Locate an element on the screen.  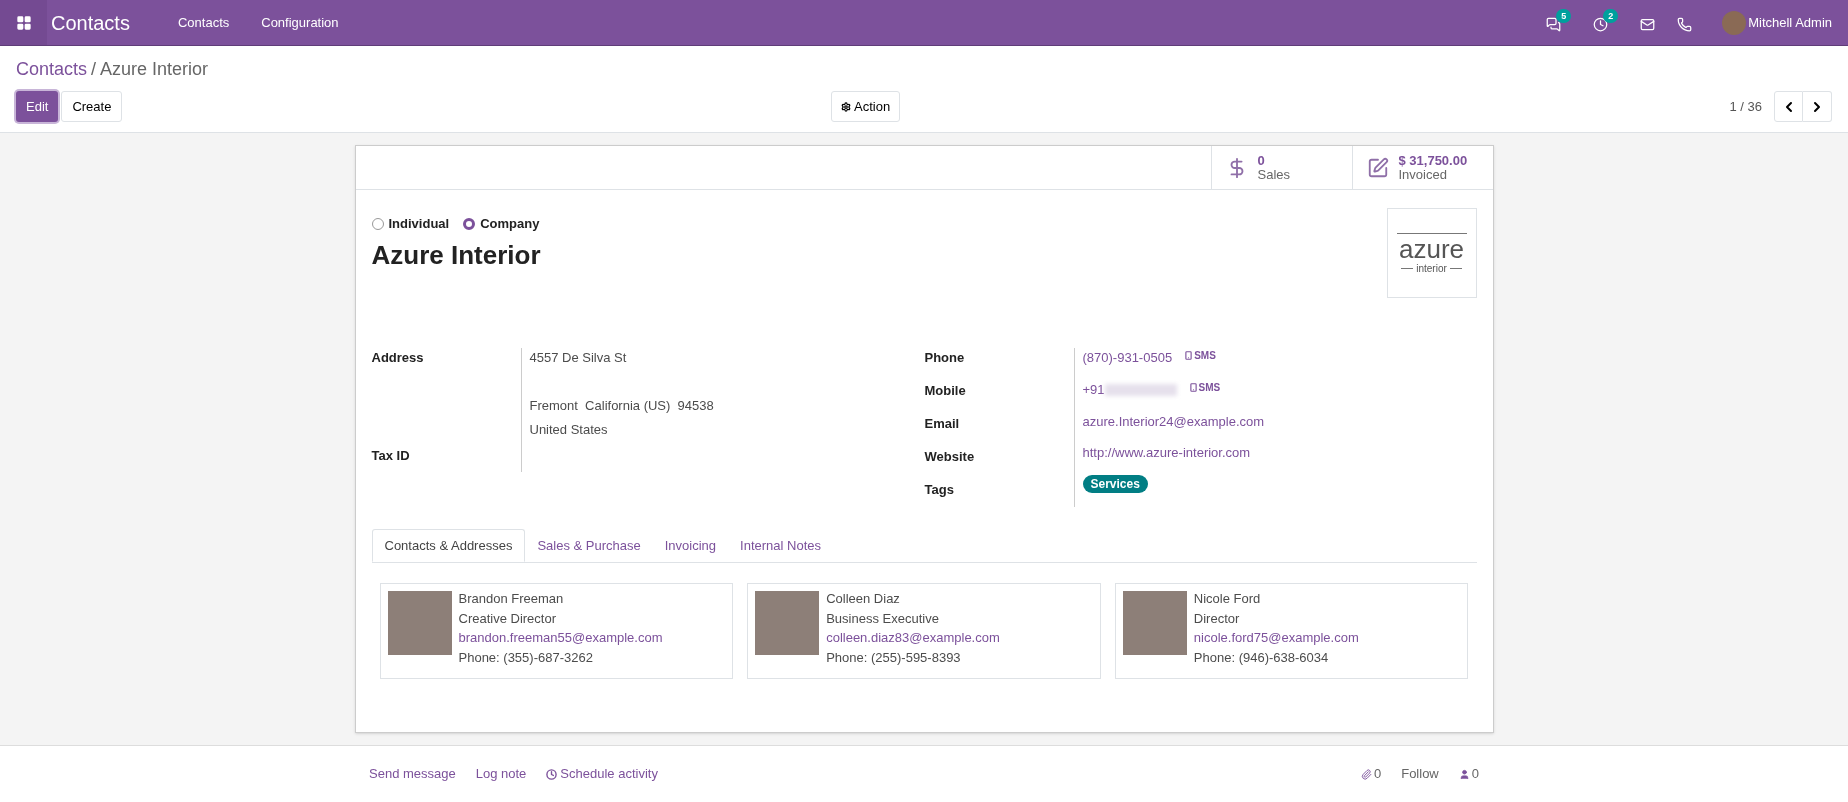
field-label: Mobile is located at coordinates (945, 391).